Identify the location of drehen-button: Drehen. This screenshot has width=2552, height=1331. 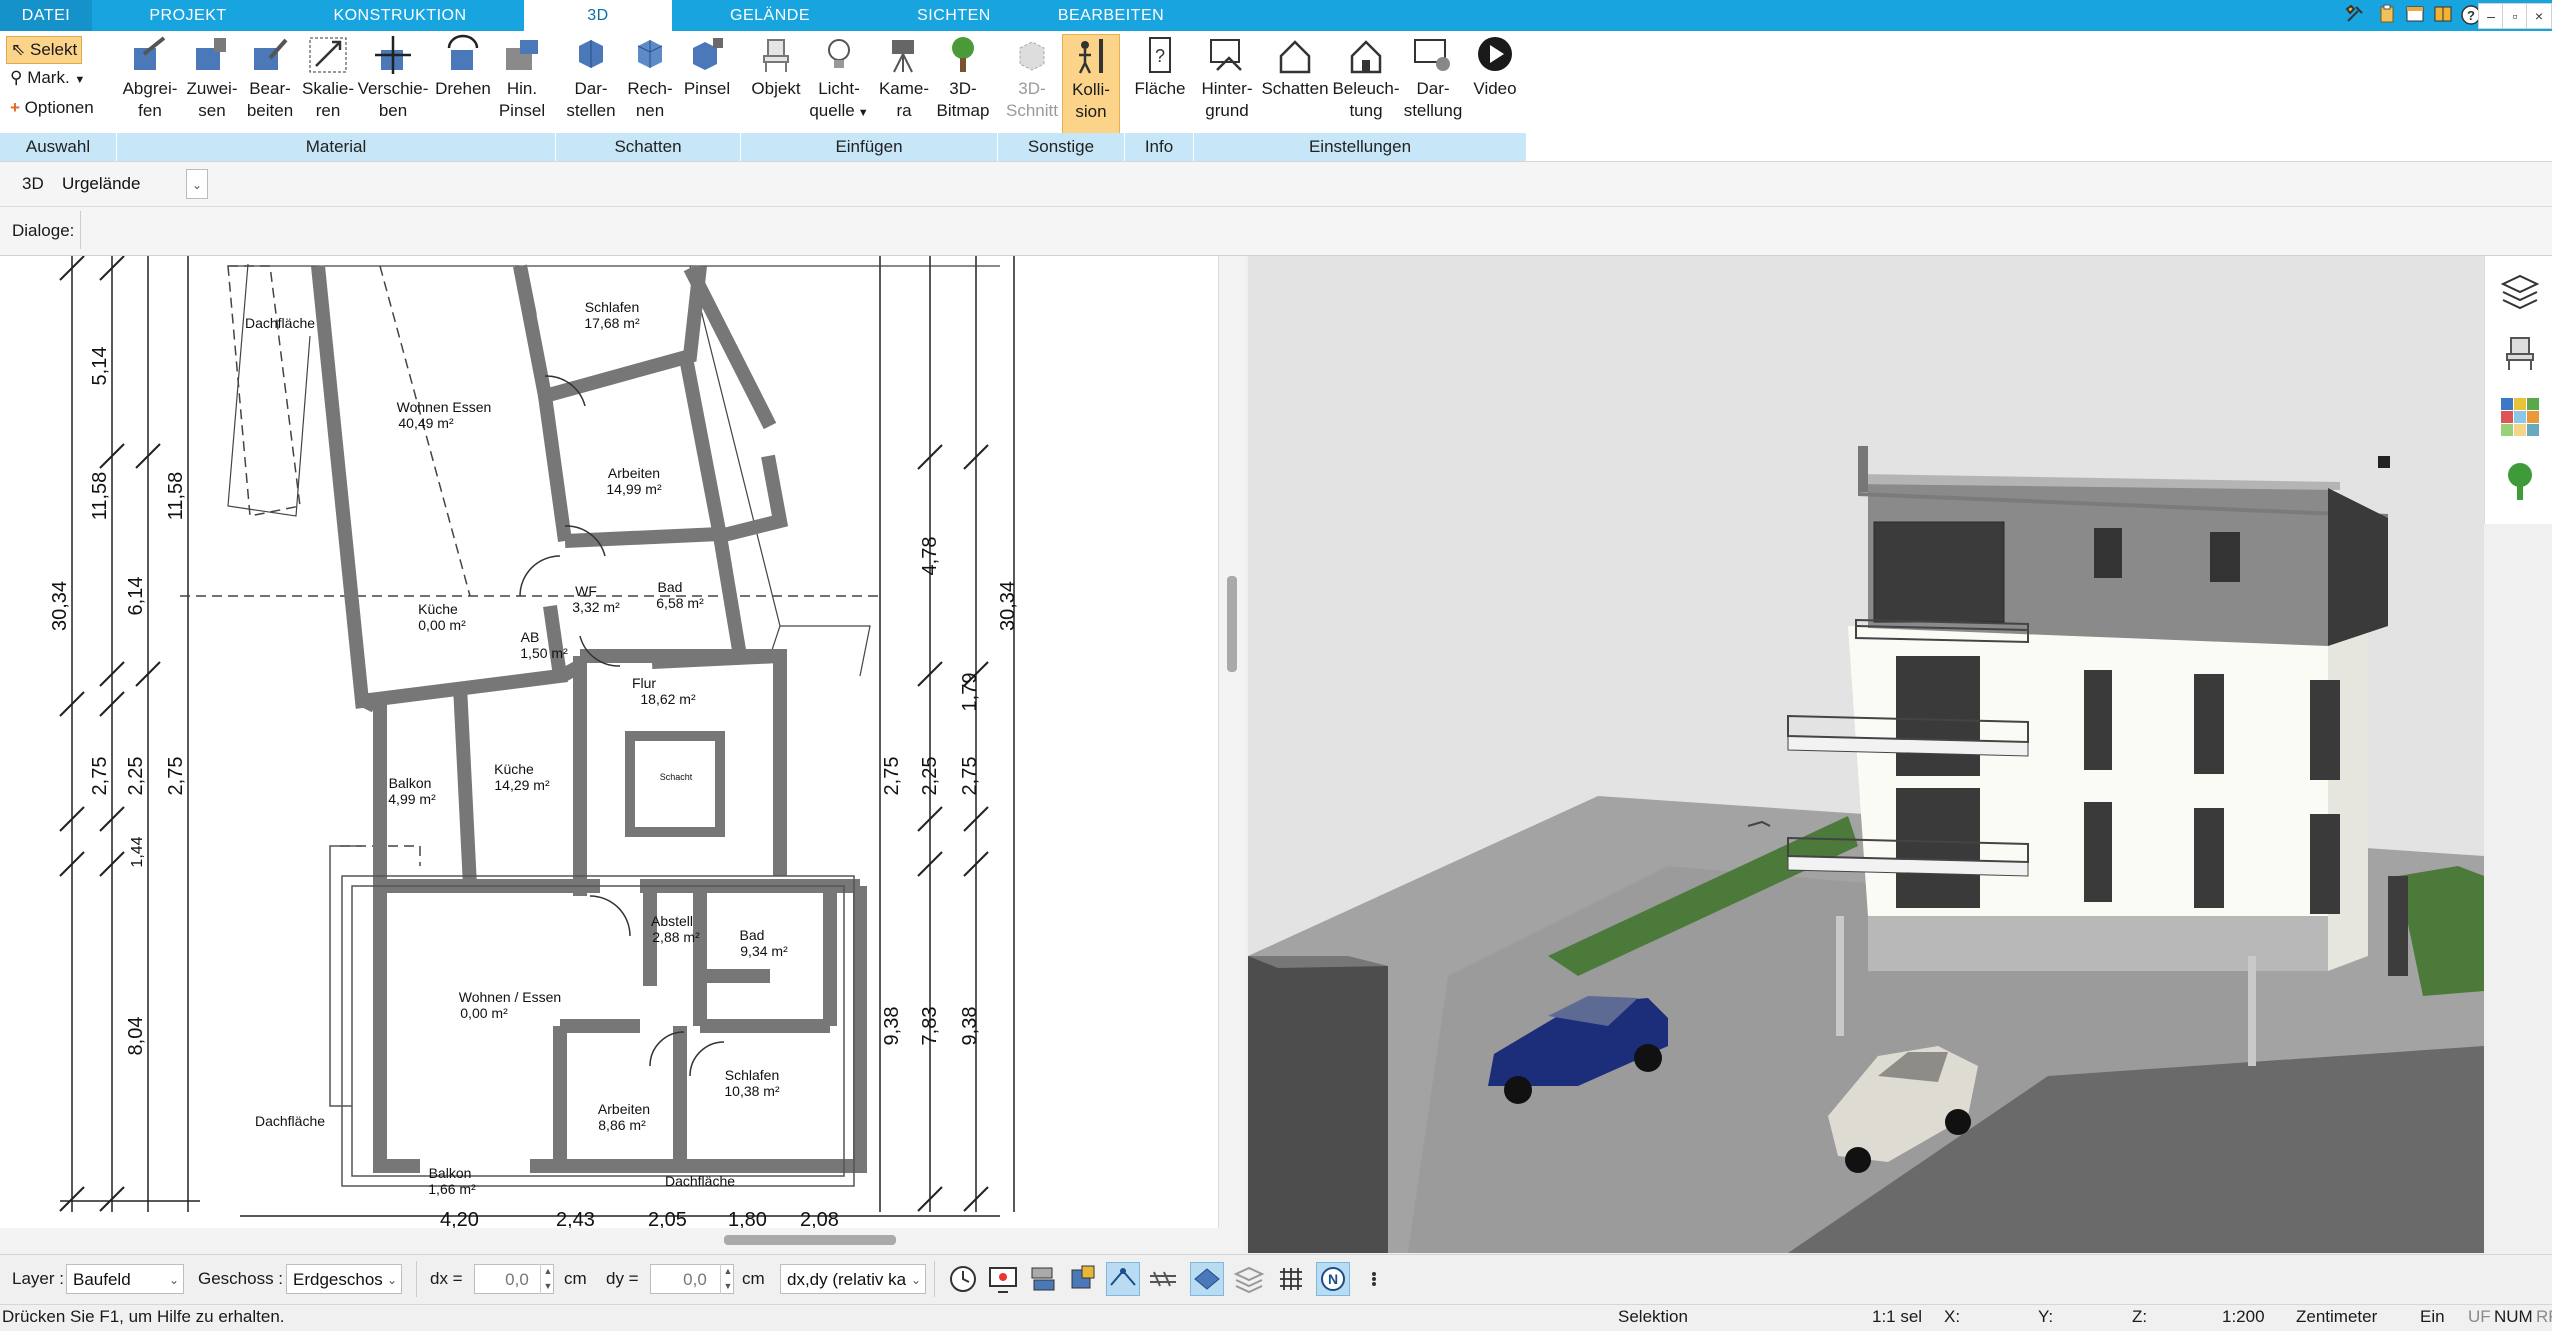
(463, 83).